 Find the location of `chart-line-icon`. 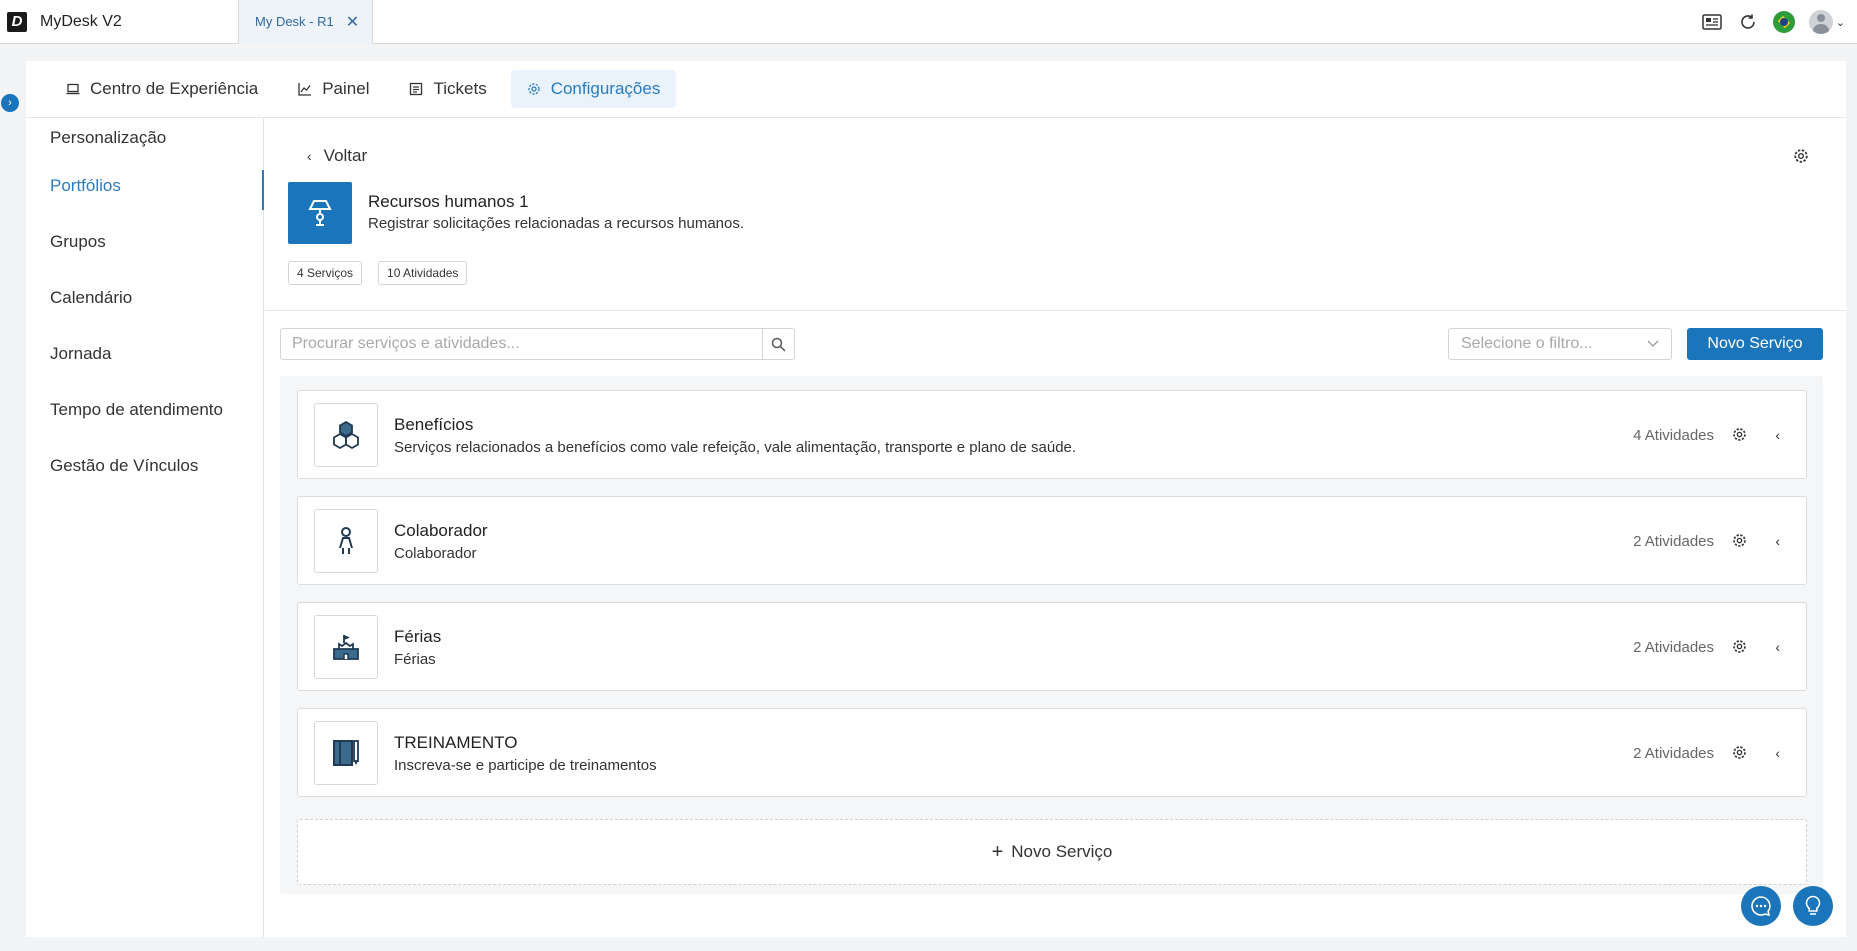

chart-line-icon is located at coordinates (305, 89).